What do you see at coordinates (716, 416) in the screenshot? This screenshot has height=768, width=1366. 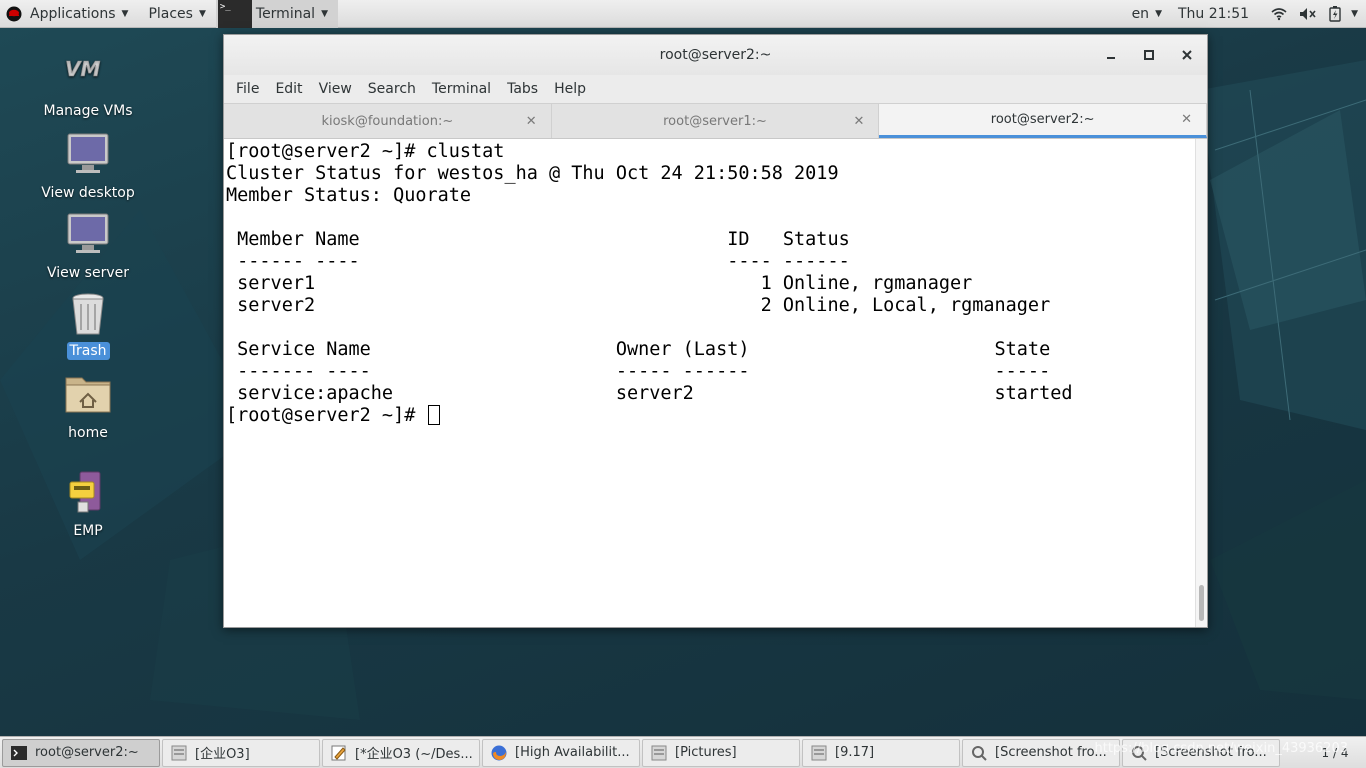 I see `terminal-prompt-line: [root@server2 ~]#` at bounding box center [716, 416].